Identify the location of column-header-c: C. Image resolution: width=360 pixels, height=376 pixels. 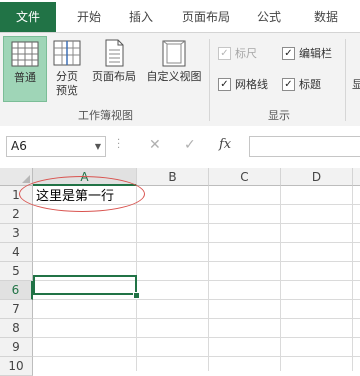
(245, 177).